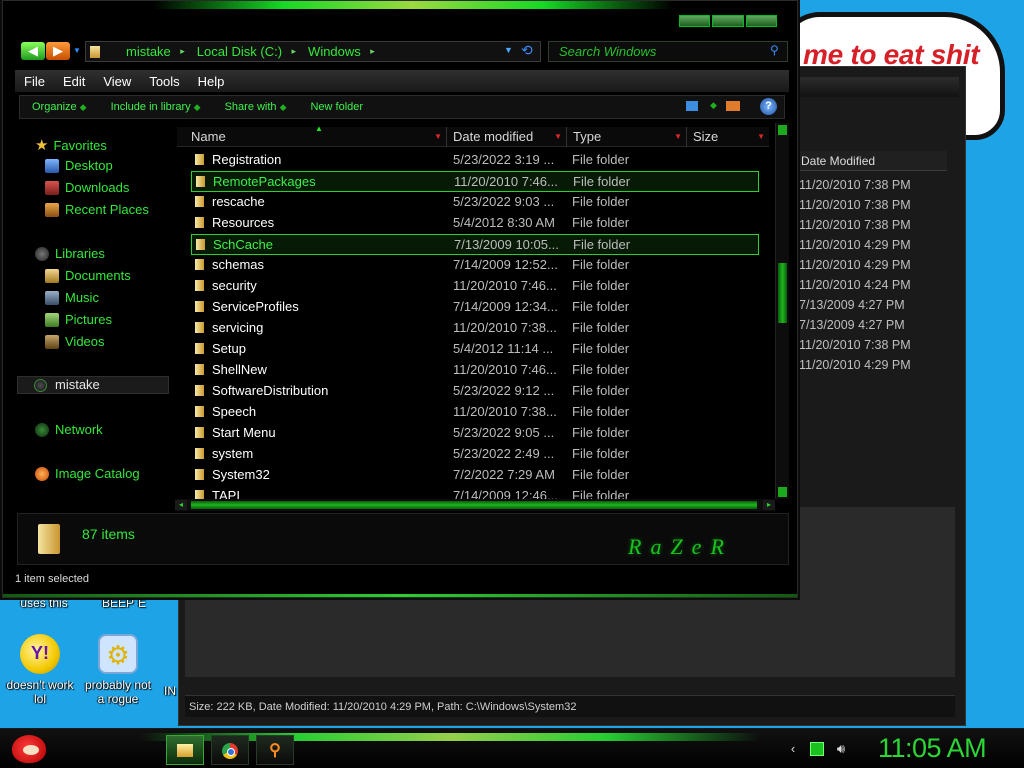  I want to click on scroll-up-arrow, so click(782, 130).